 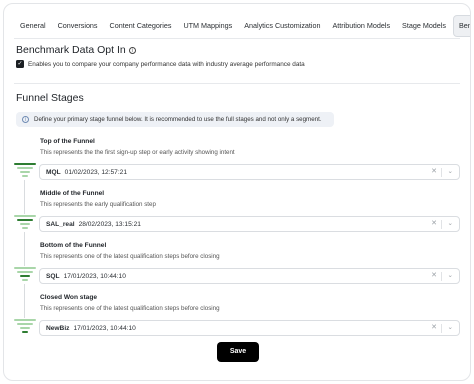 I want to click on stage-code: SAL_real, so click(x=60, y=224).